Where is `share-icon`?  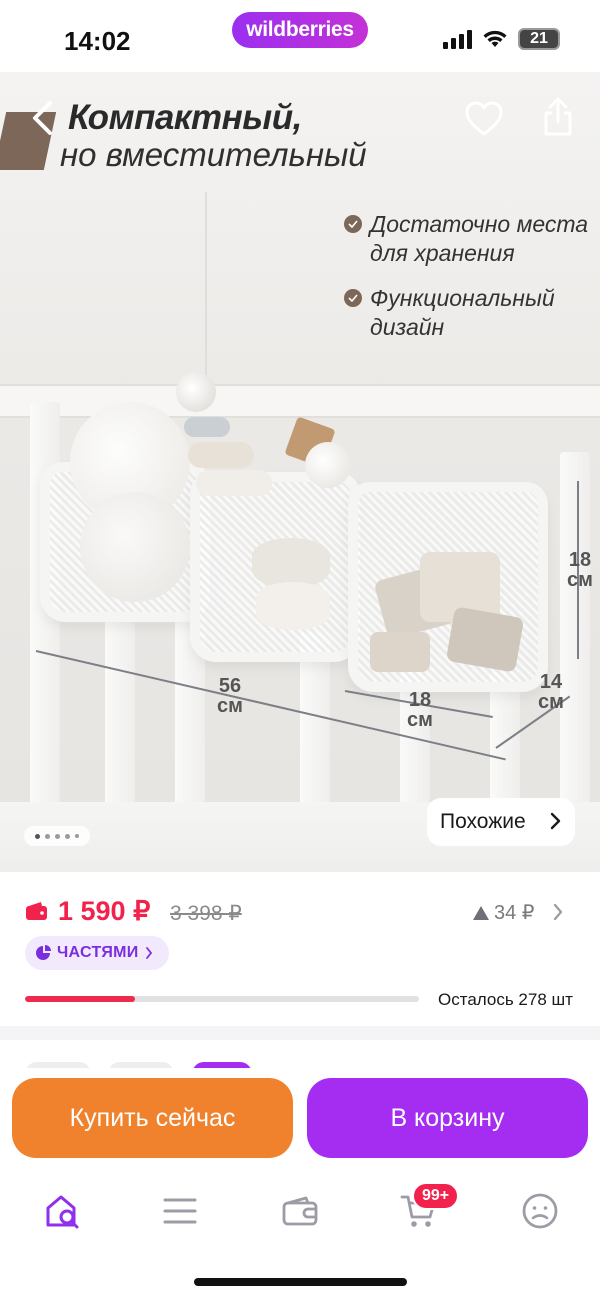 share-icon is located at coordinates (558, 116).